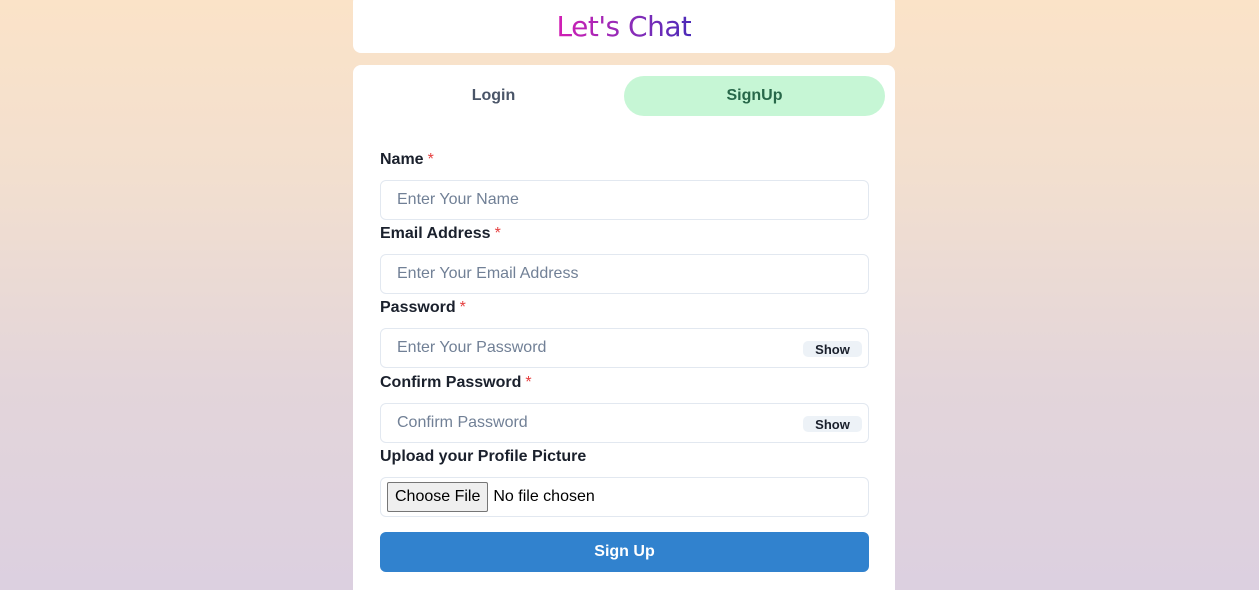 The height and width of the screenshot is (590, 1259). I want to click on file-status: No file chosen, so click(544, 496).